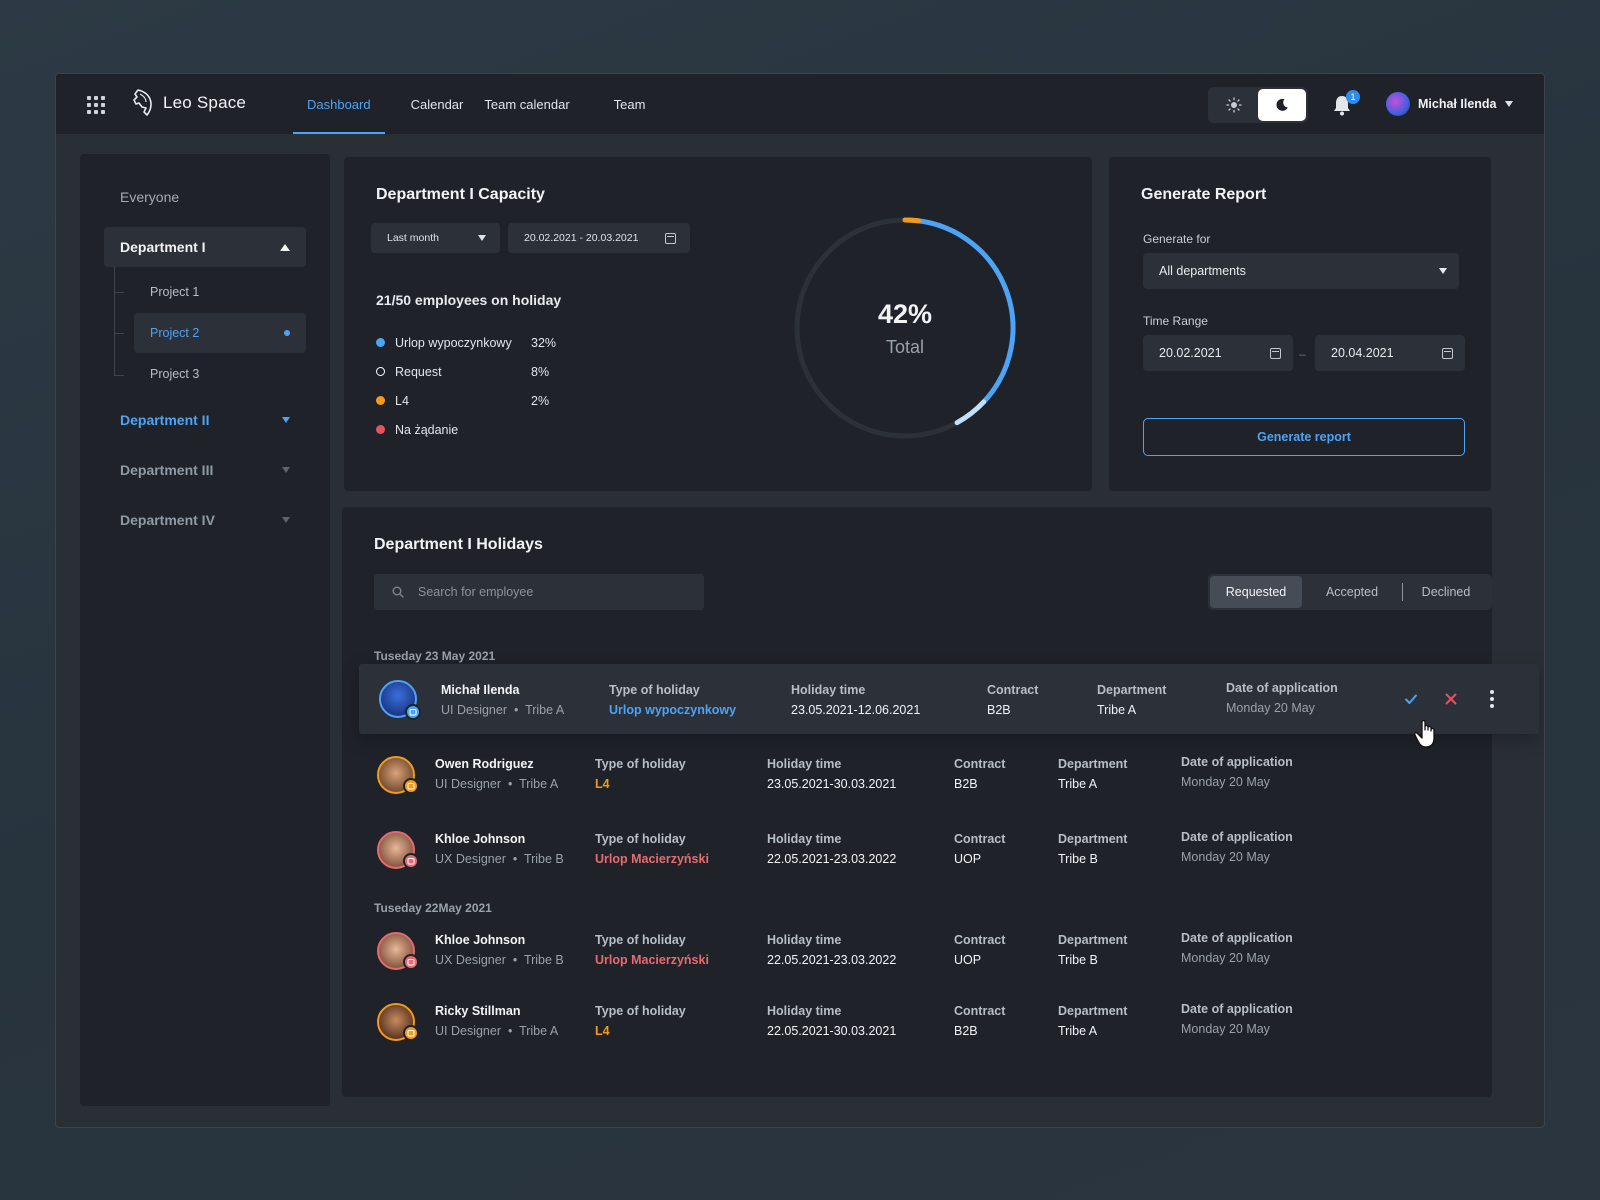 This screenshot has height=1200, width=1600. What do you see at coordinates (831, 1021) in the screenshot?
I see `time-cell: Holiday time 22.05.2021-30.03.2021` at bounding box center [831, 1021].